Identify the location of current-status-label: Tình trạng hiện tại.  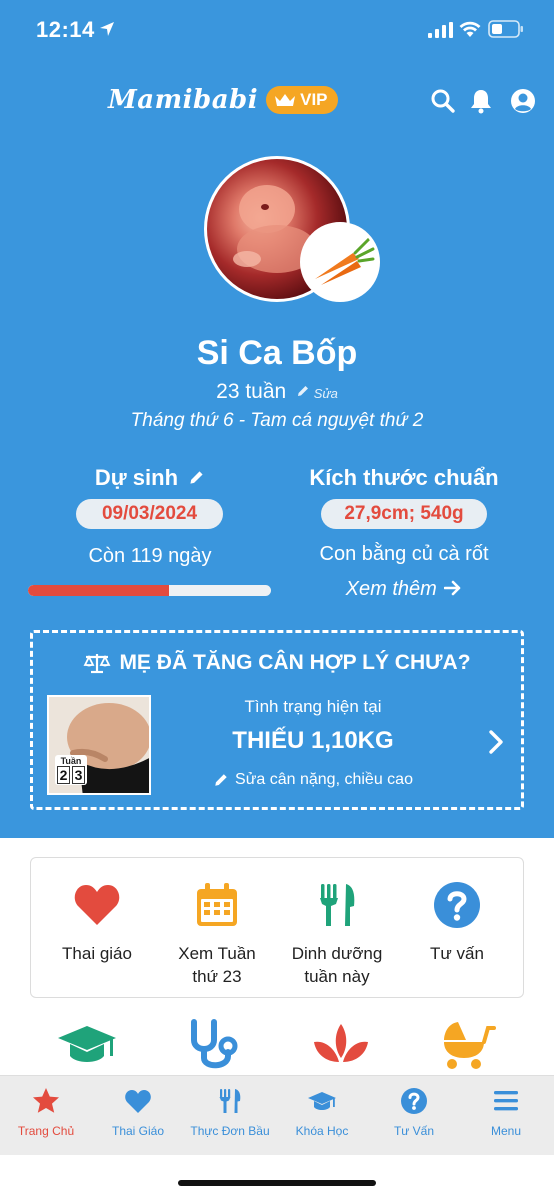
(313, 706).